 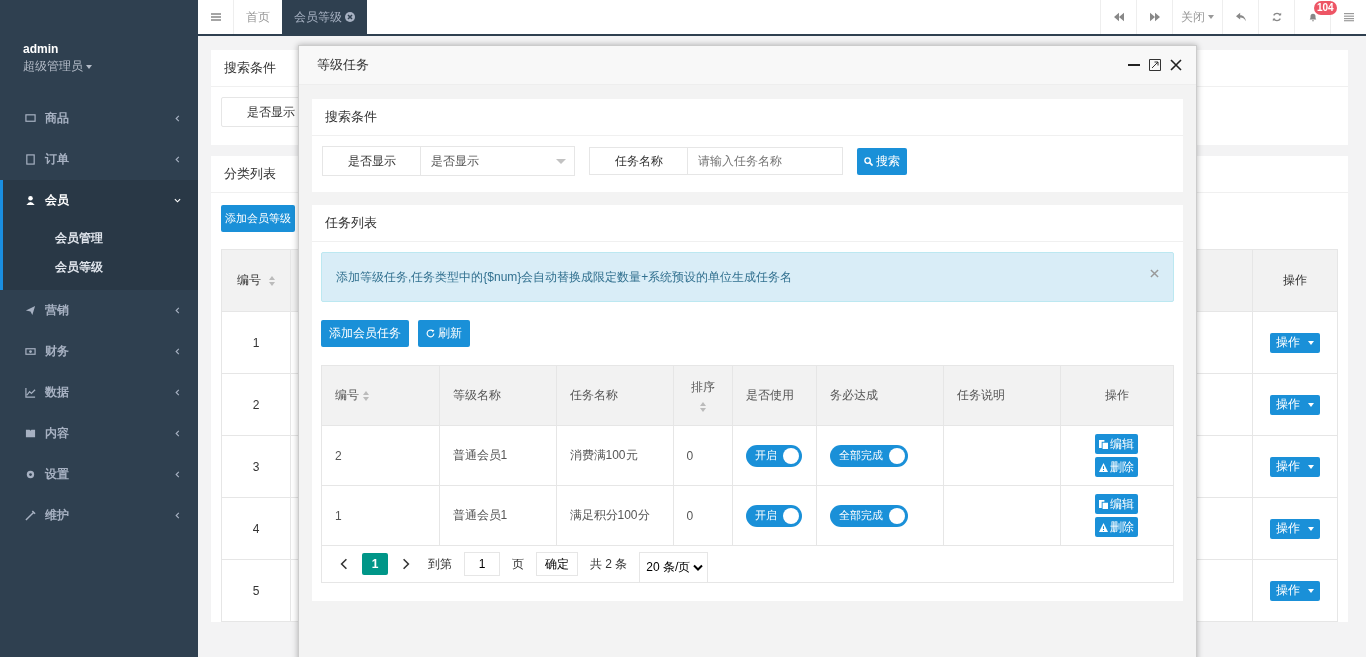 What do you see at coordinates (1240, 17) in the screenshot?
I see `reply-icon` at bounding box center [1240, 17].